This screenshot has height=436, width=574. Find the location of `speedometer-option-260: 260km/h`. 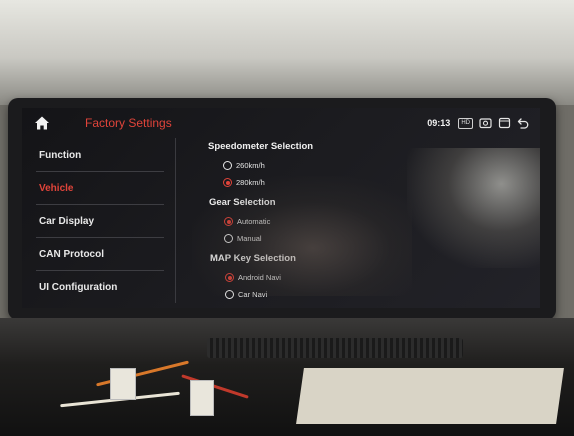

speedometer-option-260: 260km/h is located at coordinates (244, 165).